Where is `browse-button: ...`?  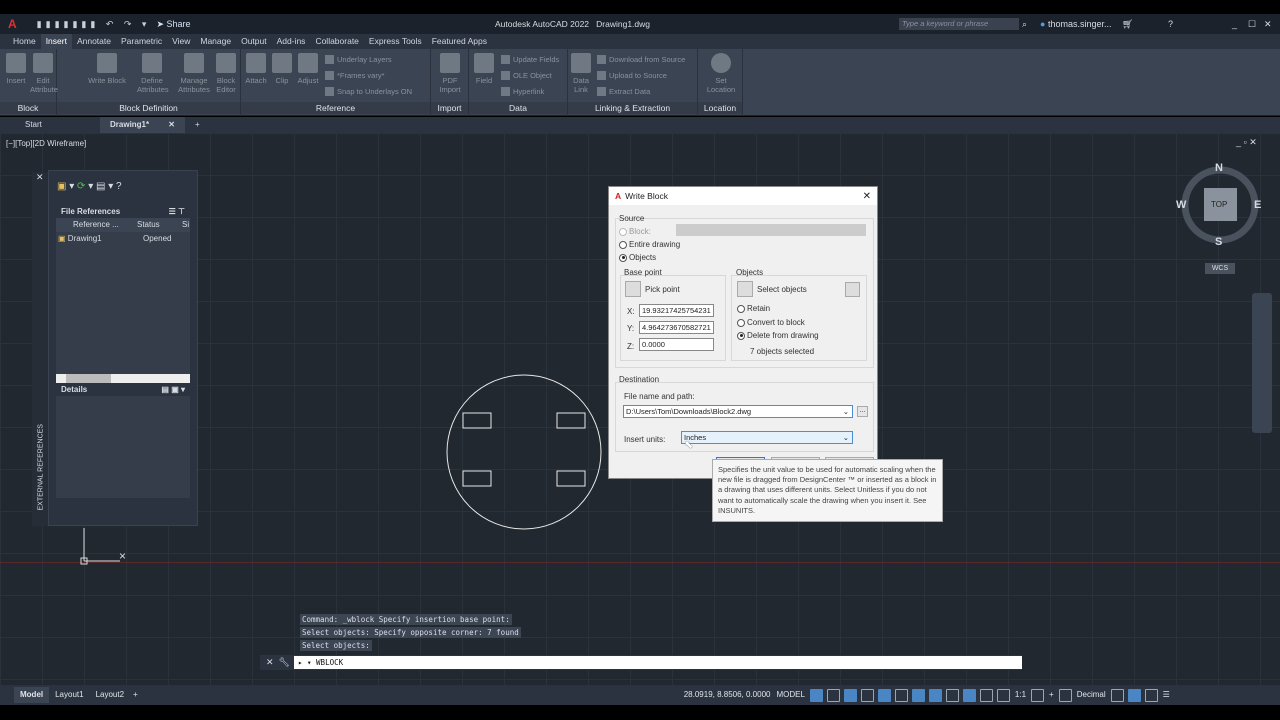 browse-button: ... is located at coordinates (862, 411).